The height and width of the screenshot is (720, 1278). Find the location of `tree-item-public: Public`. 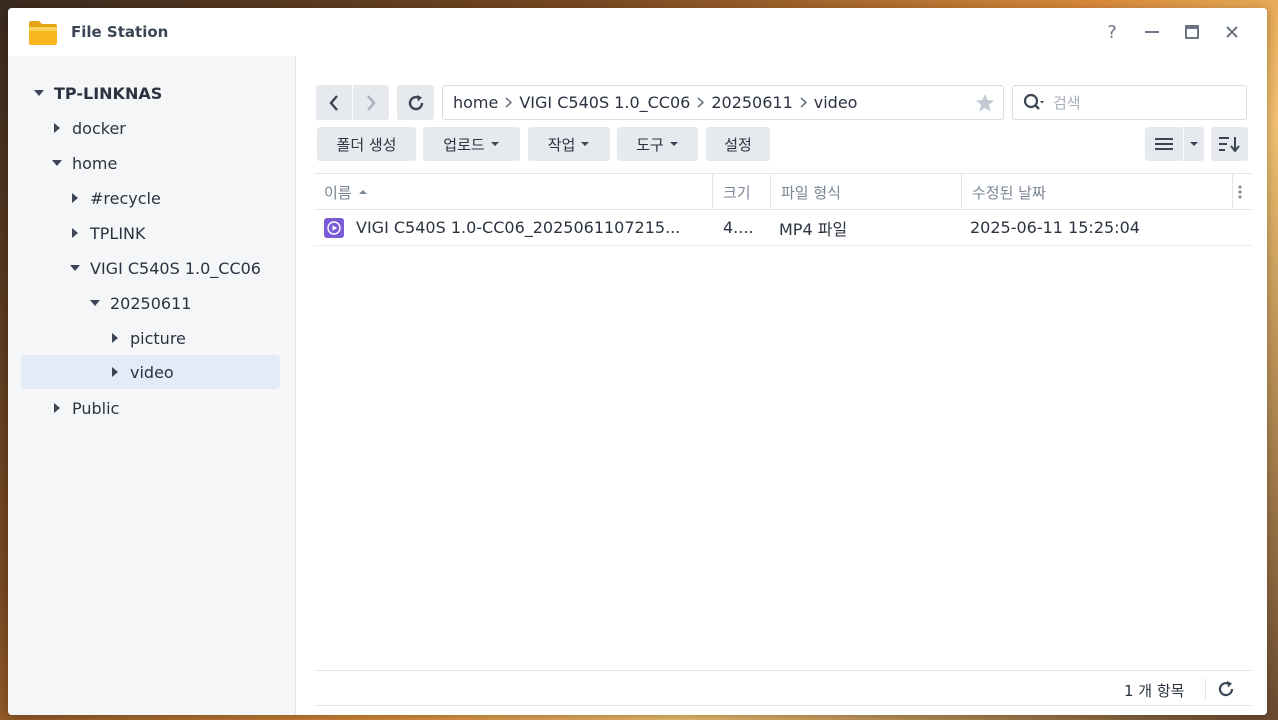

tree-item-public: Public is located at coordinates (84, 408).